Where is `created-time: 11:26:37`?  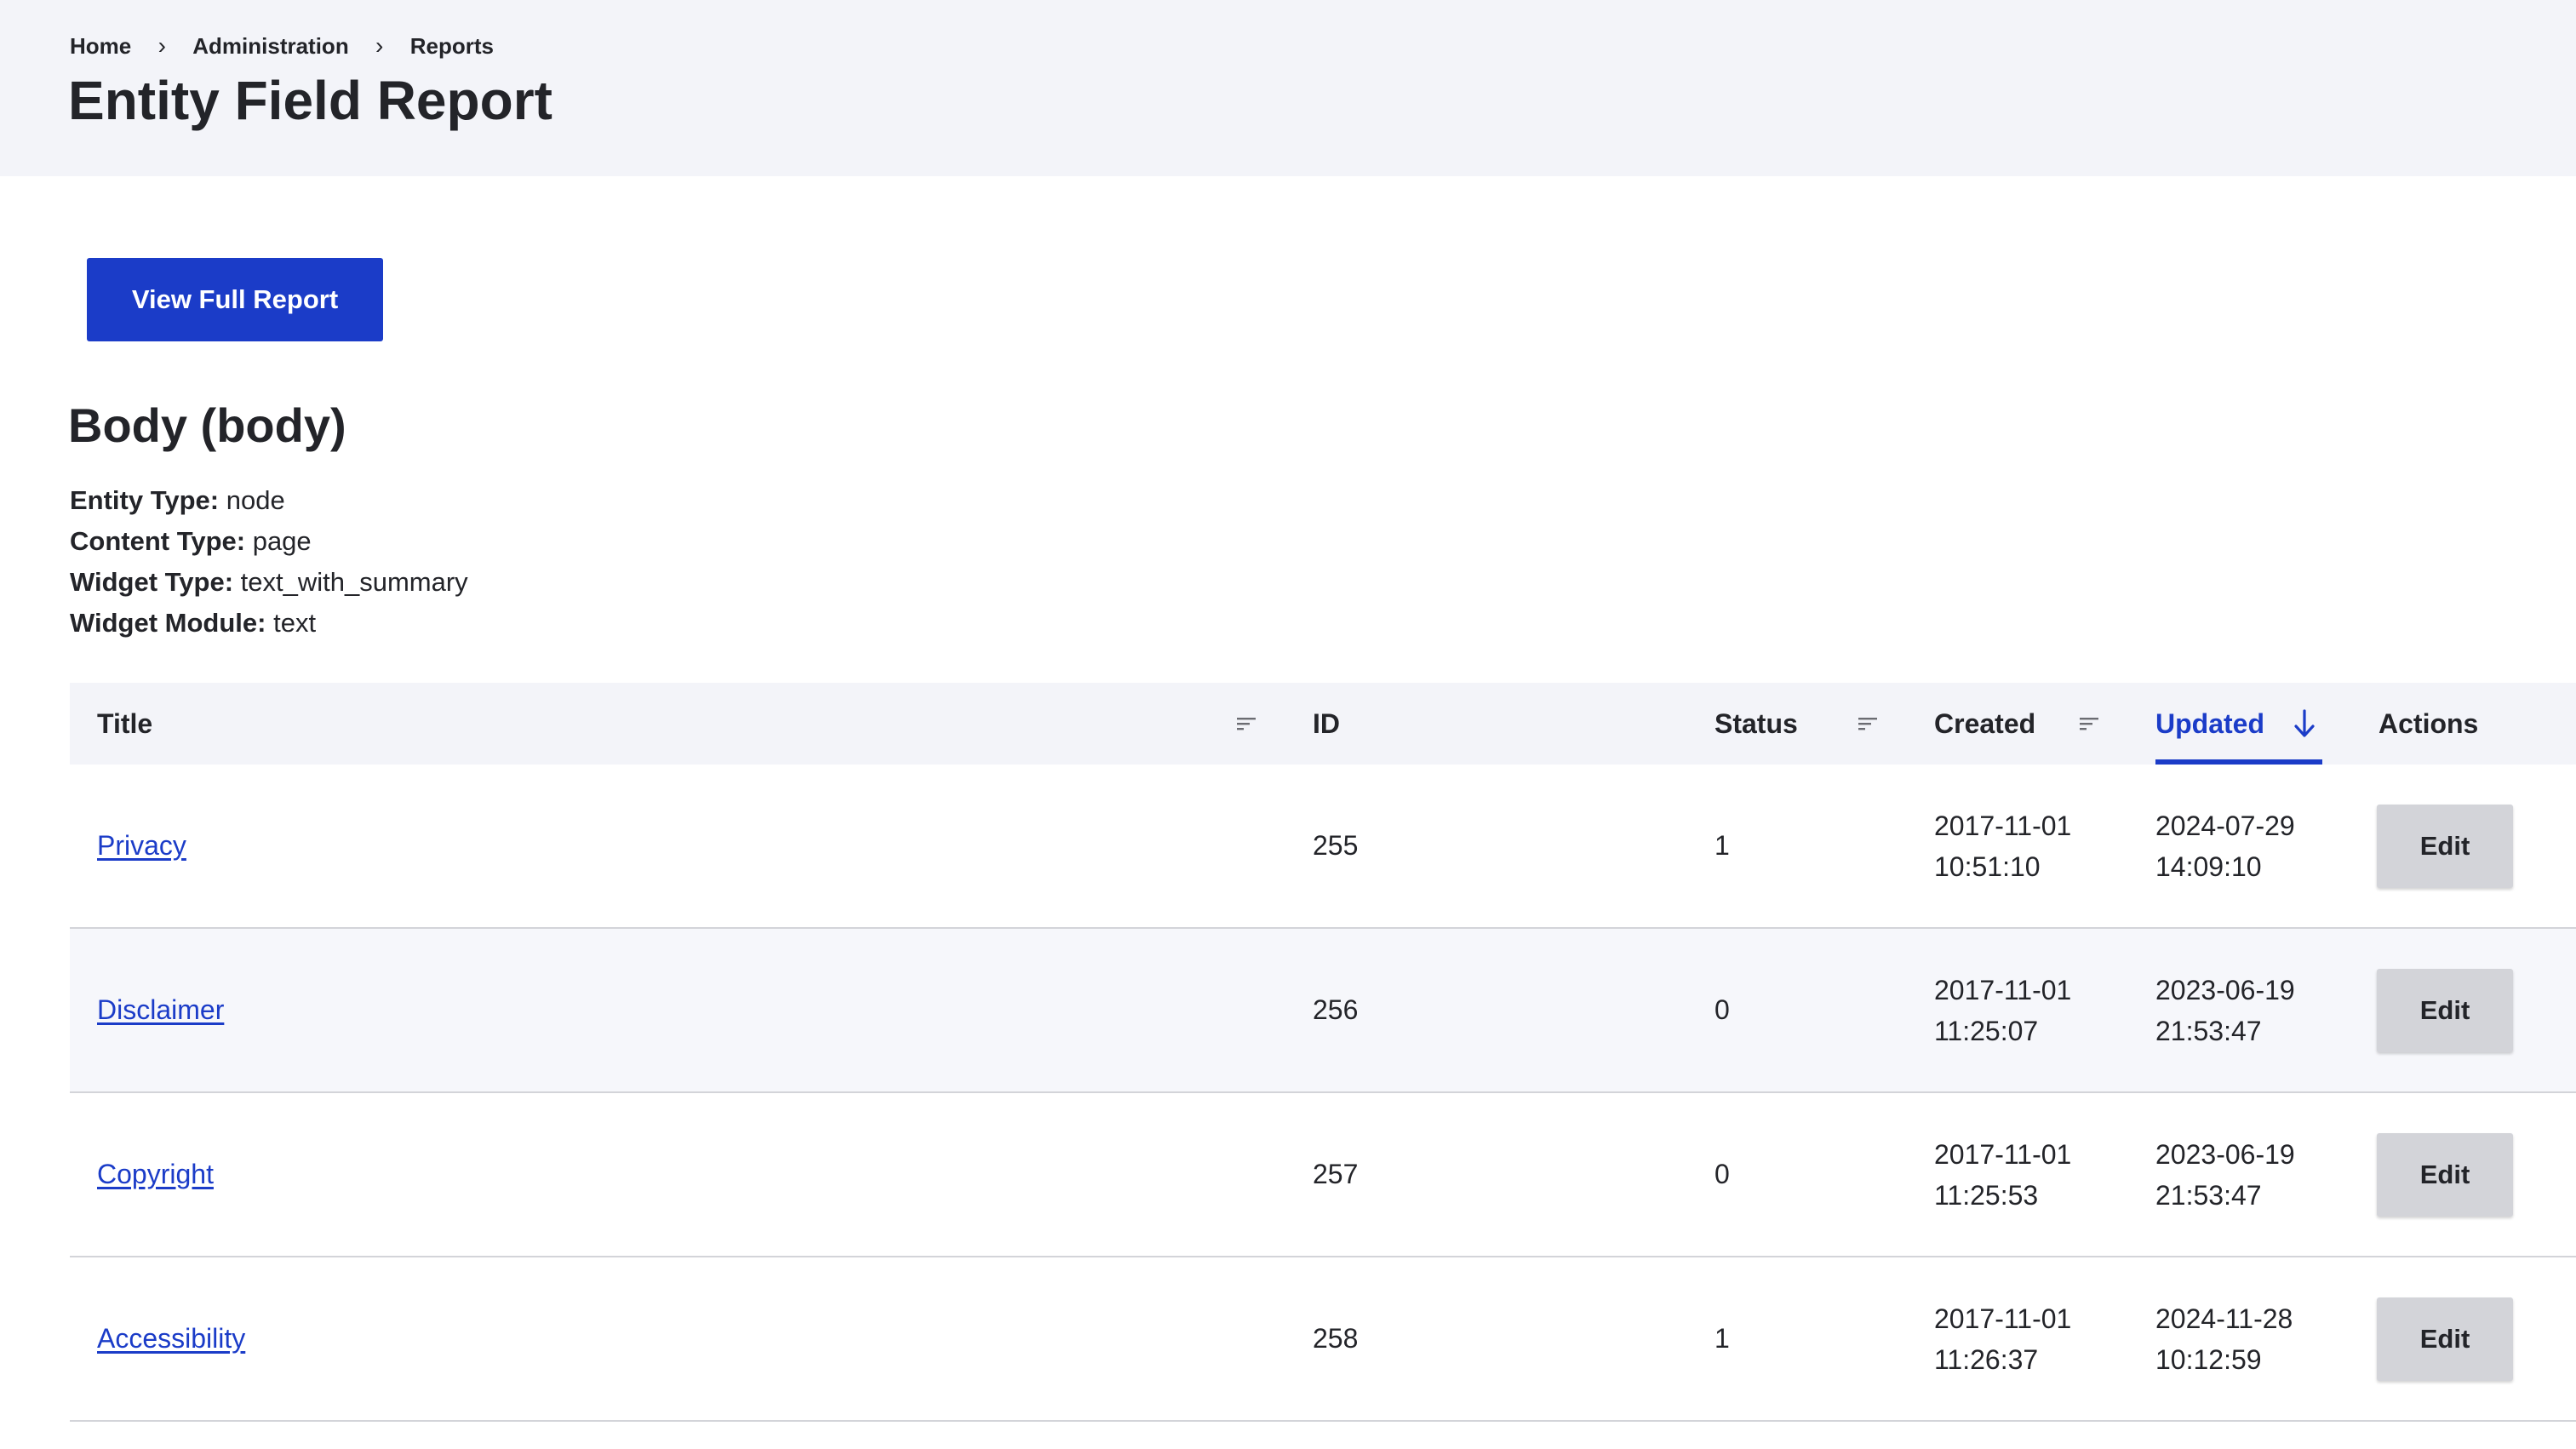 created-time: 11:26:37 is located at coordinates (1987, 1359).